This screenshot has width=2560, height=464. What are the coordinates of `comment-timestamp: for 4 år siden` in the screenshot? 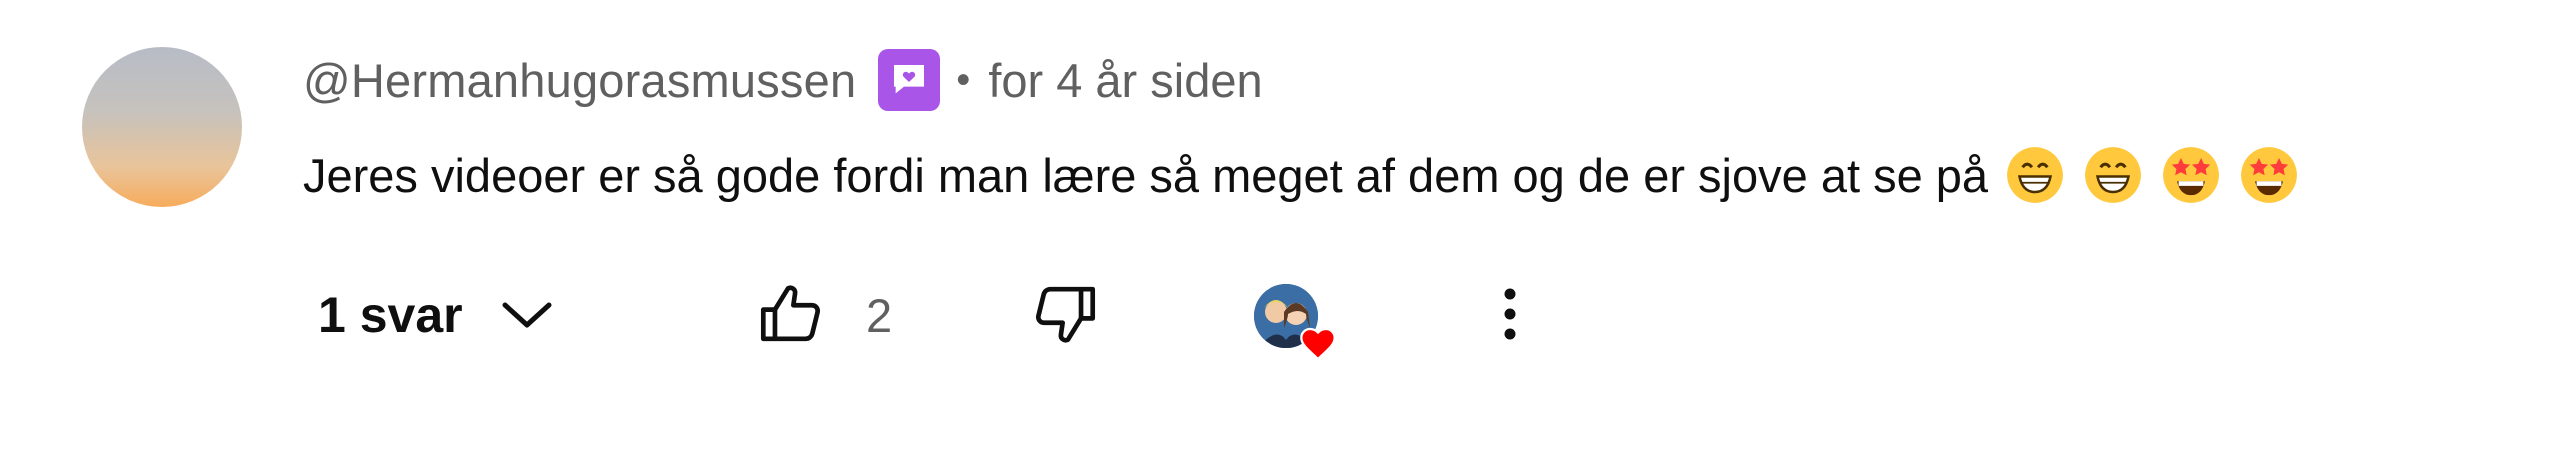 It's located at (1125, 80).